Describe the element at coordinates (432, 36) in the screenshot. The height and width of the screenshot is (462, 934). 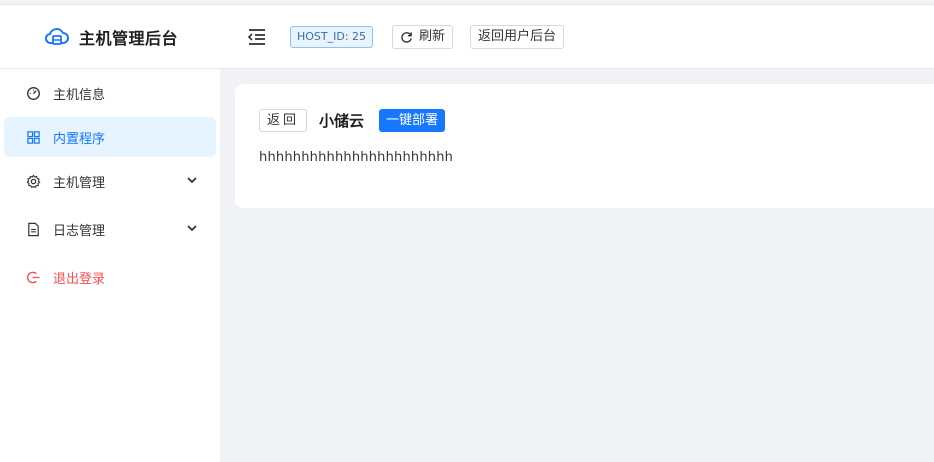
I see `refresh-label: 刷新` at that location.